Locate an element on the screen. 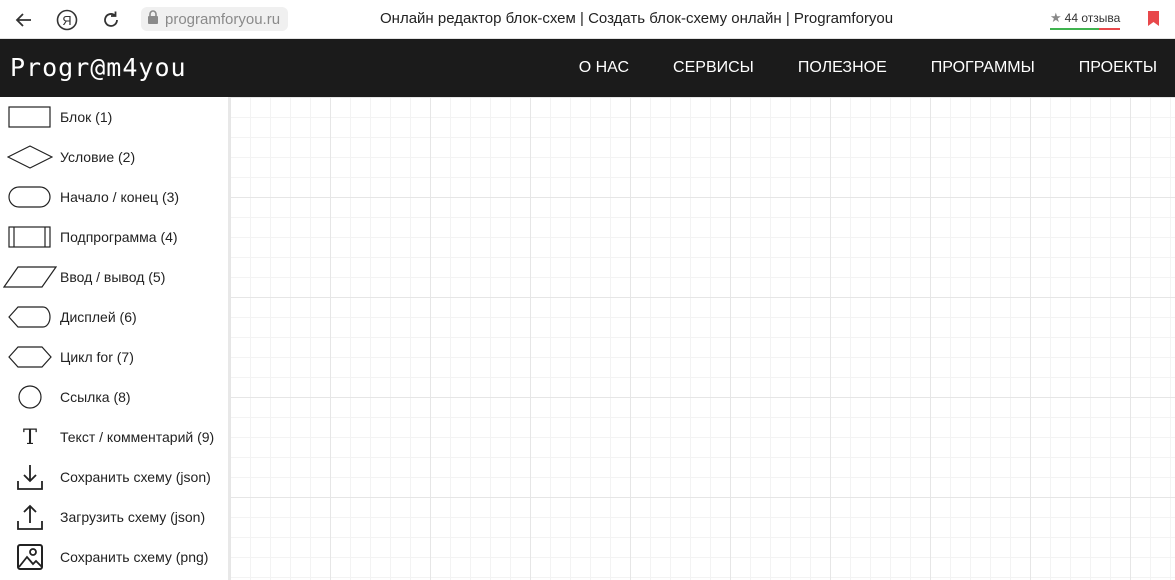 This screenshot has width=1175, height=580. tool-save-png: Сохранить схему (png) is located at coordinates (114, 557).